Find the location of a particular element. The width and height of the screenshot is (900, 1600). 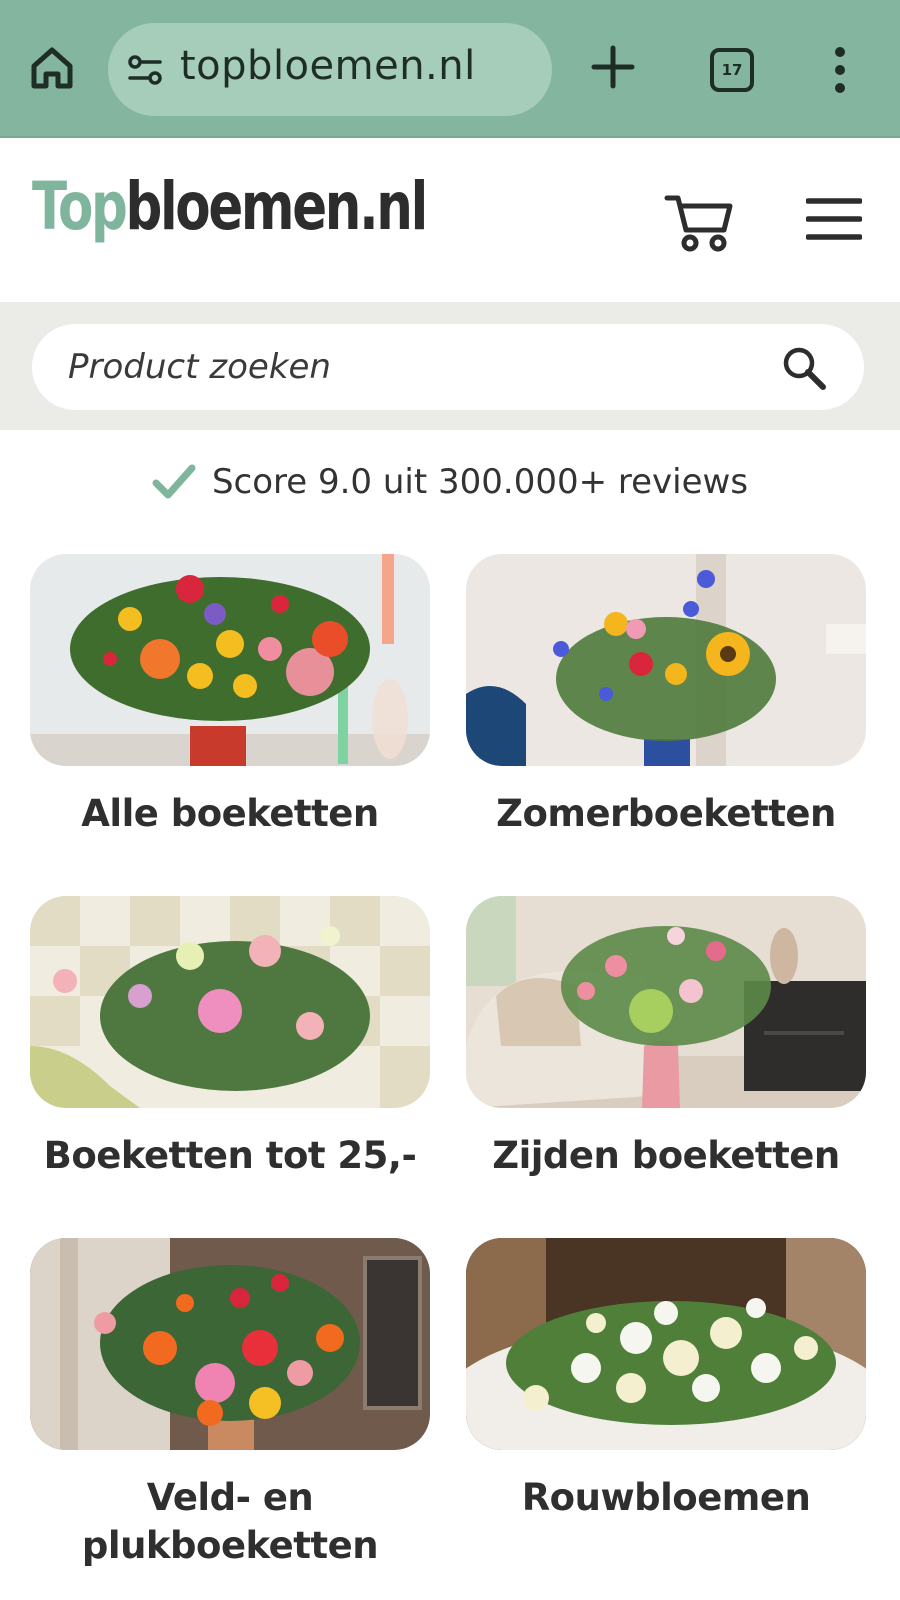

logo-part-bloemen: bloemen.nl is located at coordinates (276, 206).